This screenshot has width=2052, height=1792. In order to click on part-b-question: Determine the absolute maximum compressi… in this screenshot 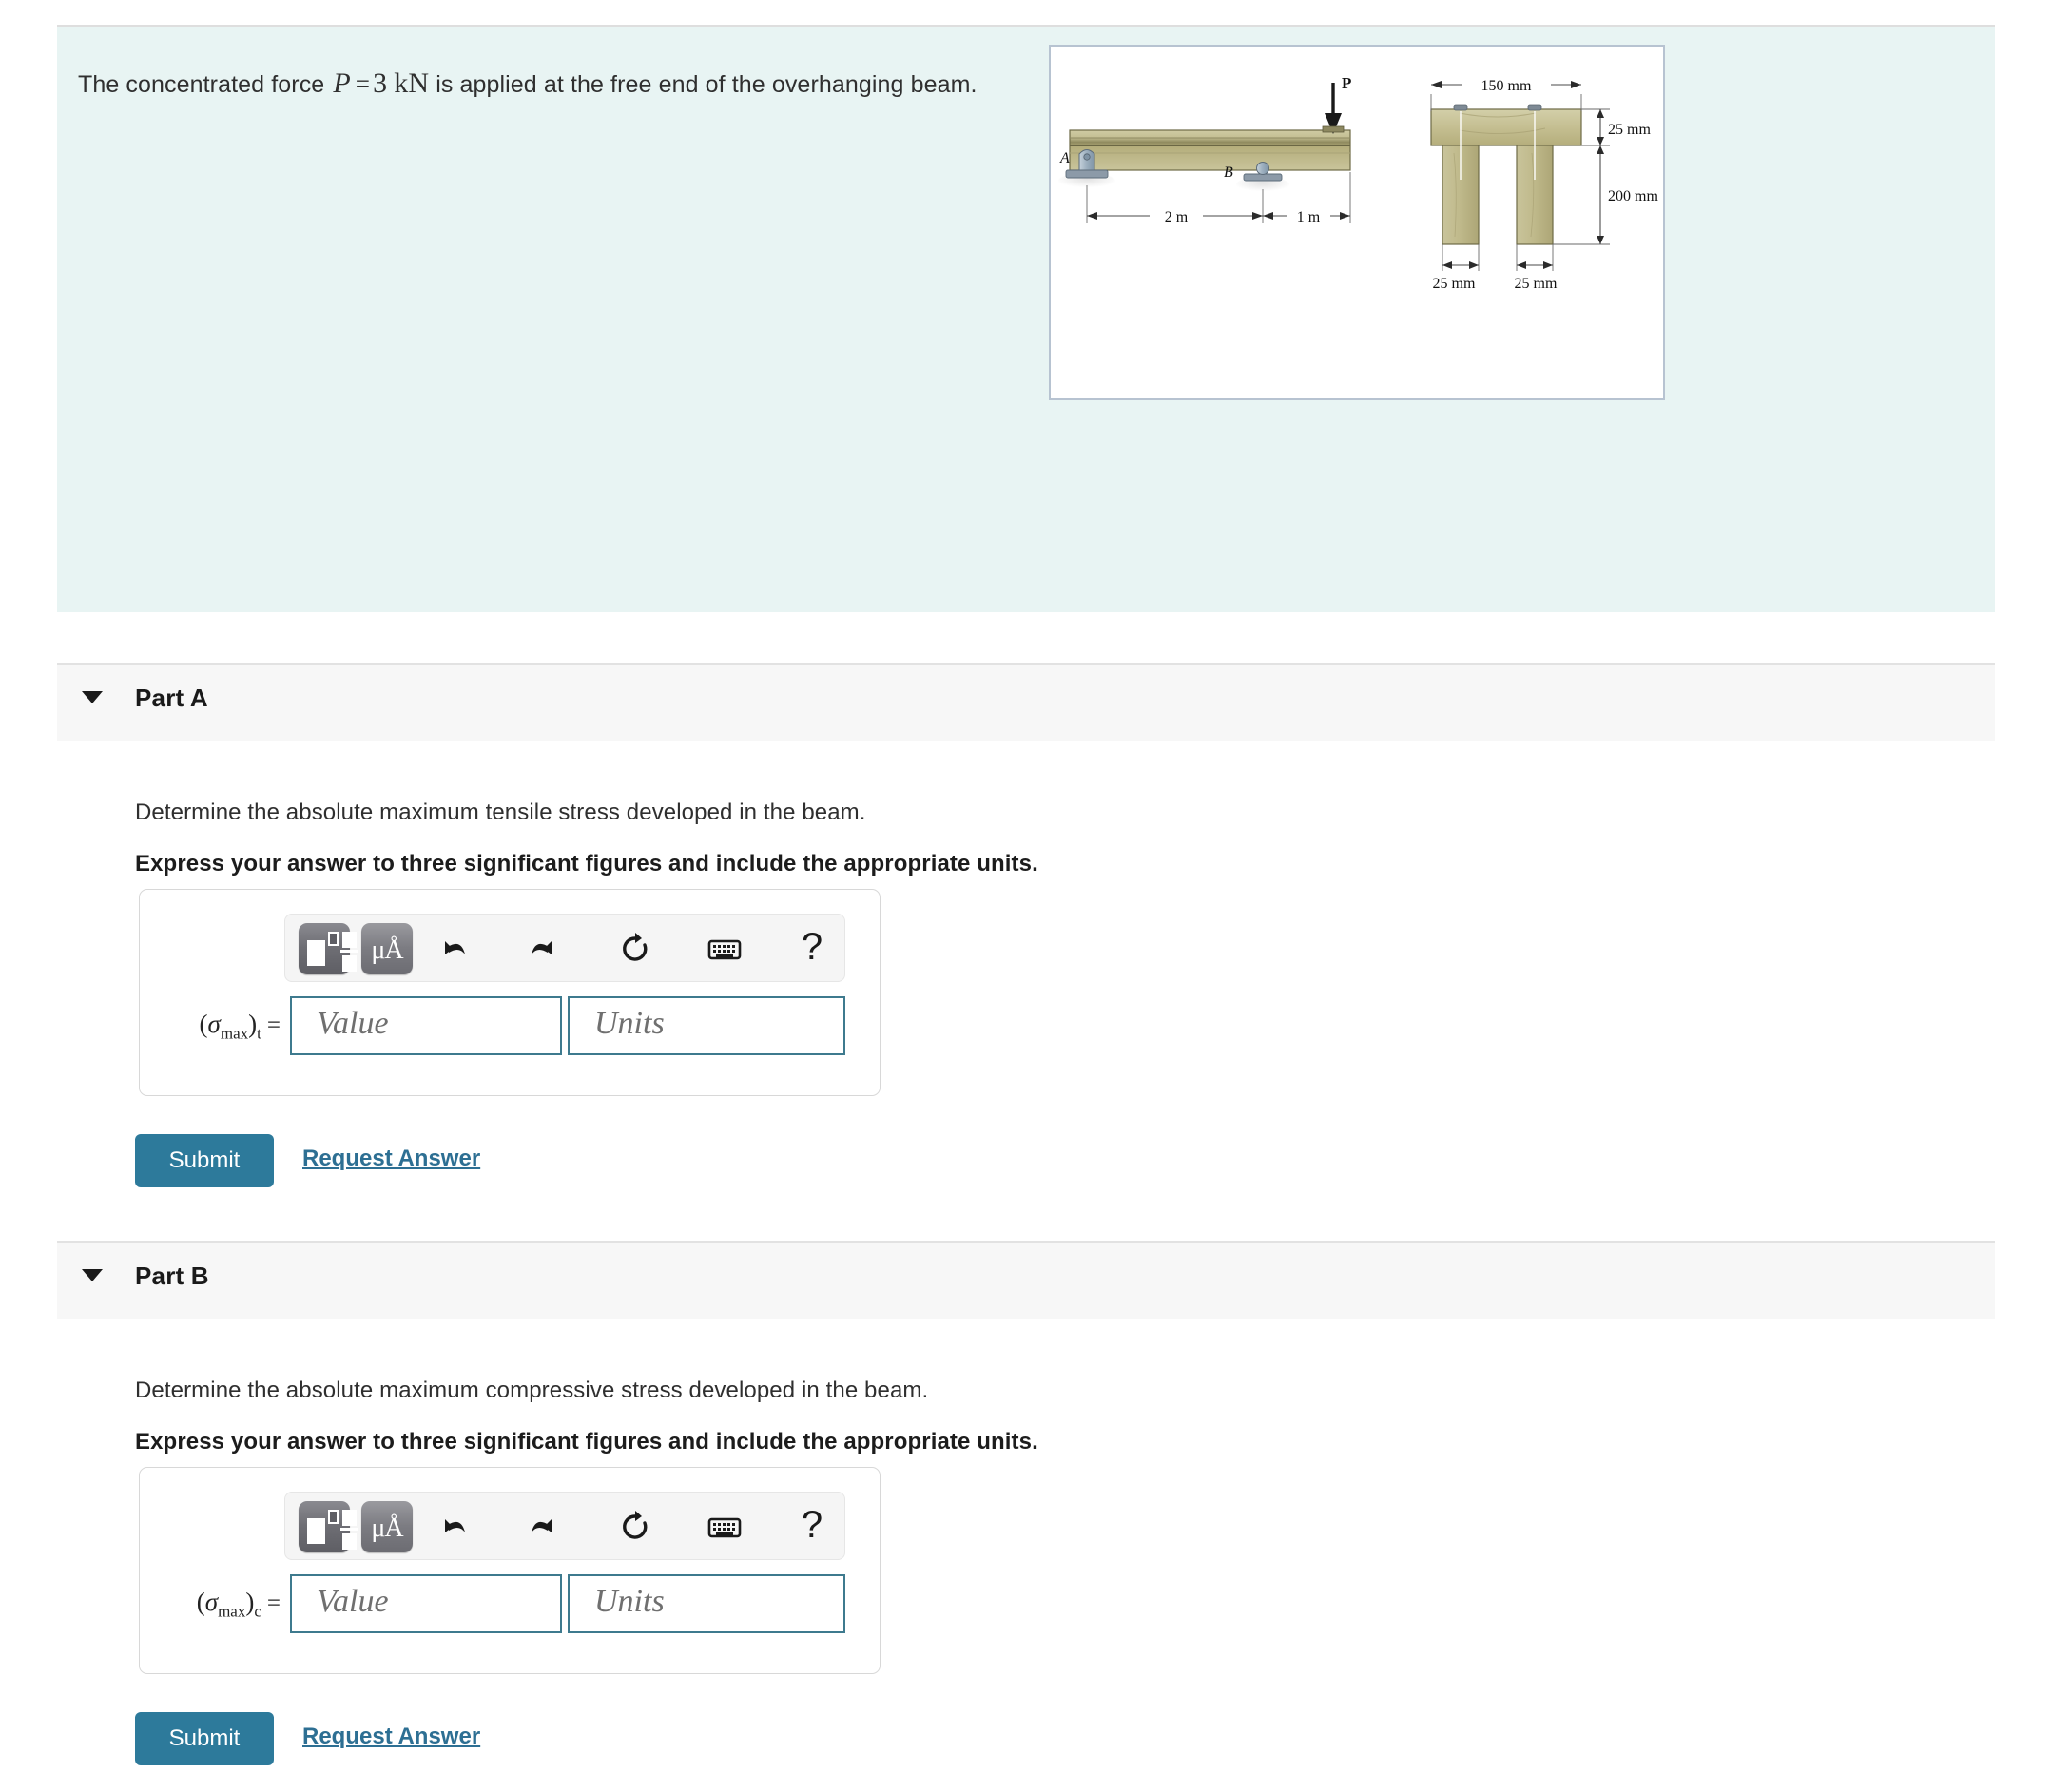, I will do `click(532, 1390)`.